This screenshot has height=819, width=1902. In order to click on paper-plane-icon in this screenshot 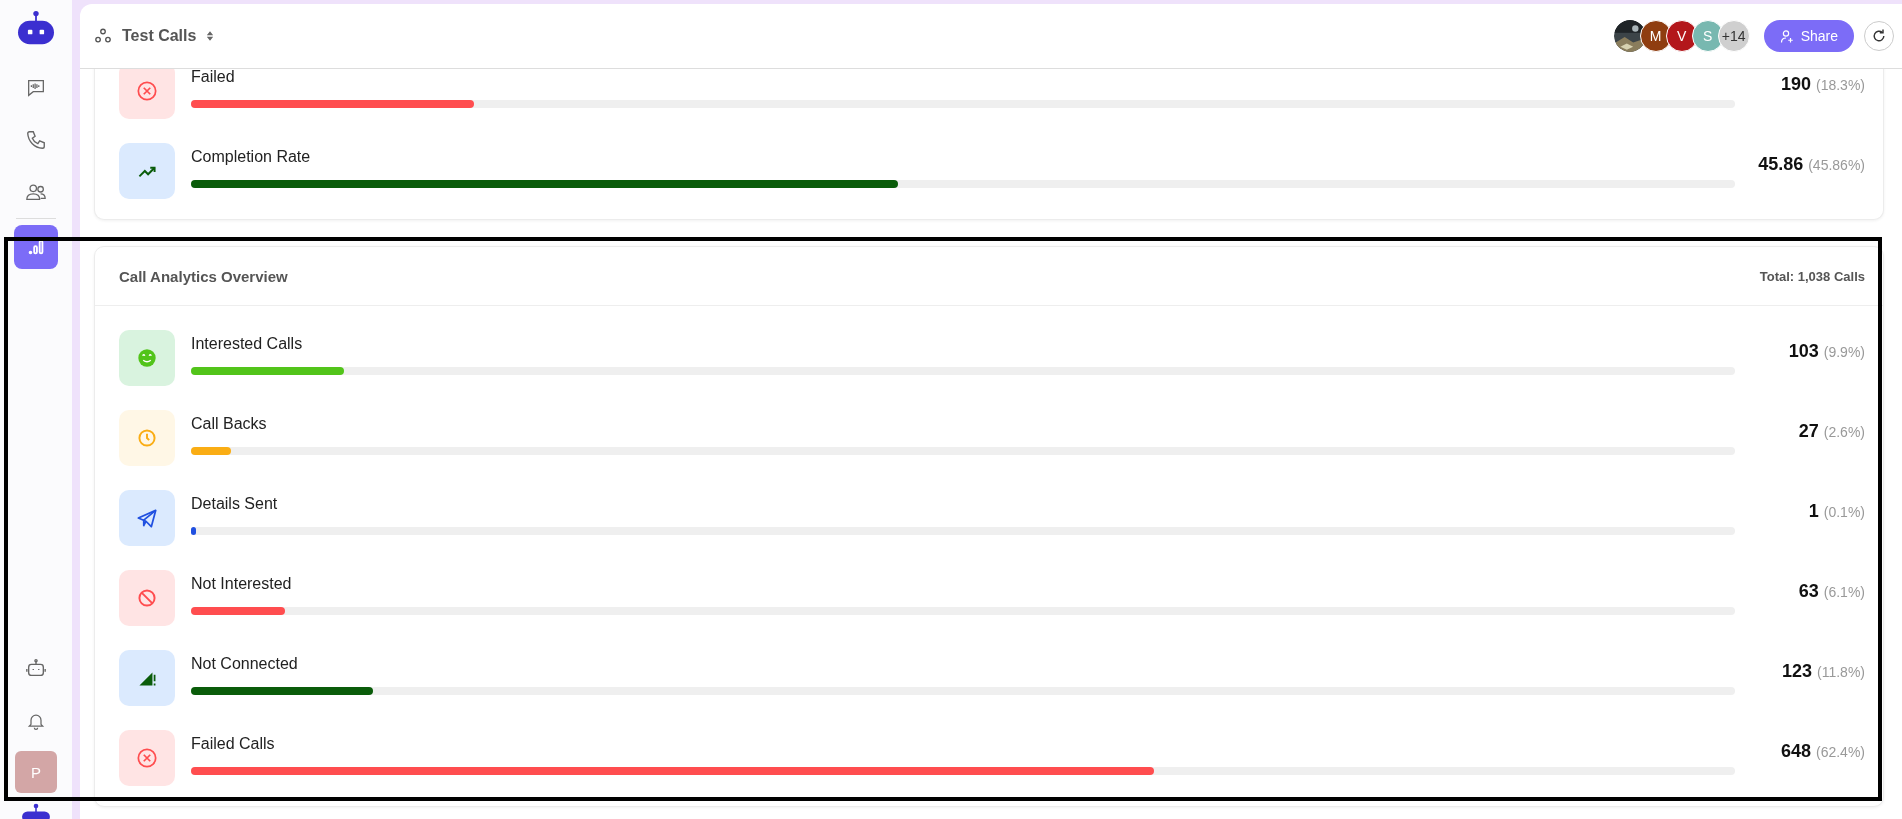, I will do `click(147, 518)`.